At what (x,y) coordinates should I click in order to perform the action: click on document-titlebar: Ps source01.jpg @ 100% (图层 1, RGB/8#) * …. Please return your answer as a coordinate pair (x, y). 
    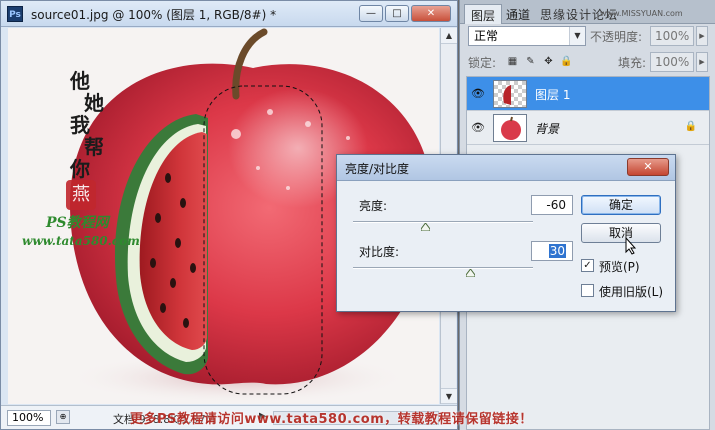
    Looking at the image, I should click on (229, 14).